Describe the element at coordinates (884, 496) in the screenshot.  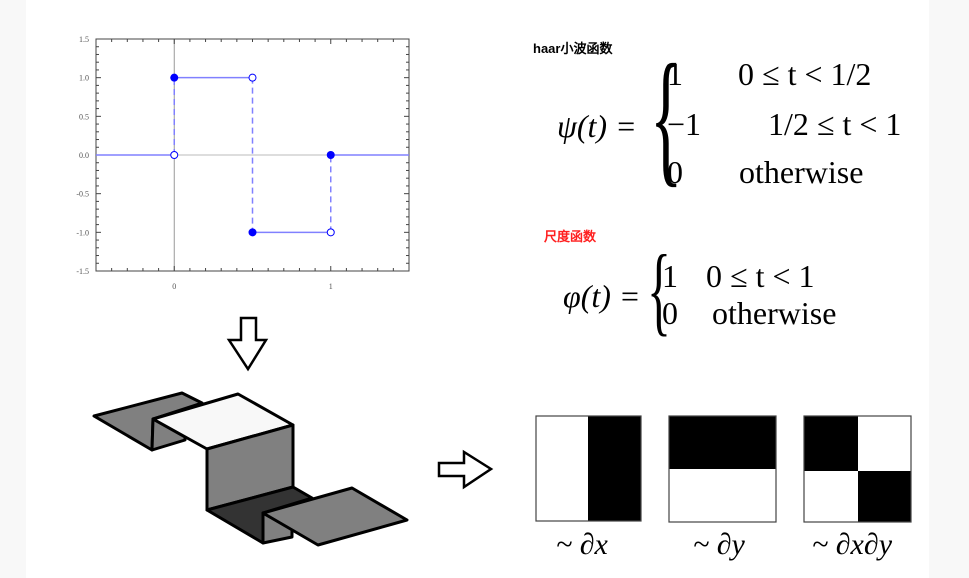
I see `basis-dxdy-black-br` at that location.